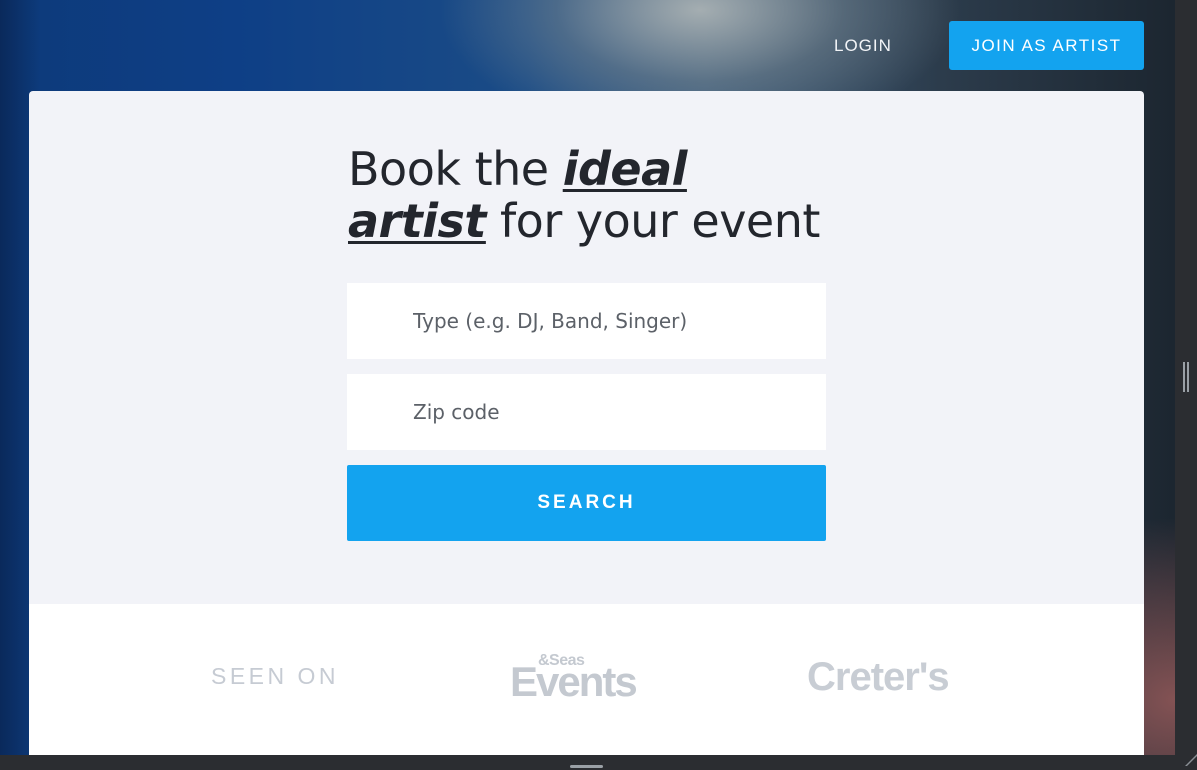 The height and width of the screenshot is (770, 1197). I want to click on join-as-artist-button: JOIN AS ARTIST, so click(1046, 45).